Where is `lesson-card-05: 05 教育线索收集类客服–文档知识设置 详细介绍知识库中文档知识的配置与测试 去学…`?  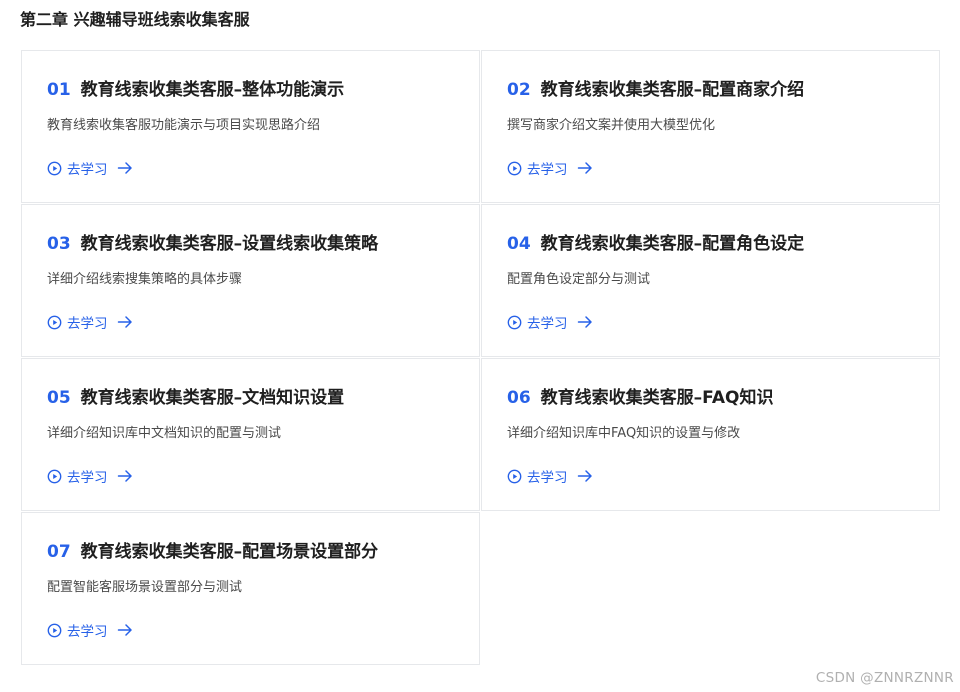
lesson-card-05: 05 教育线索收集类客服–文档知识设置 详细介绍知识库中文档知识的配置与测试 去学… is located at coordinates (250, 434).